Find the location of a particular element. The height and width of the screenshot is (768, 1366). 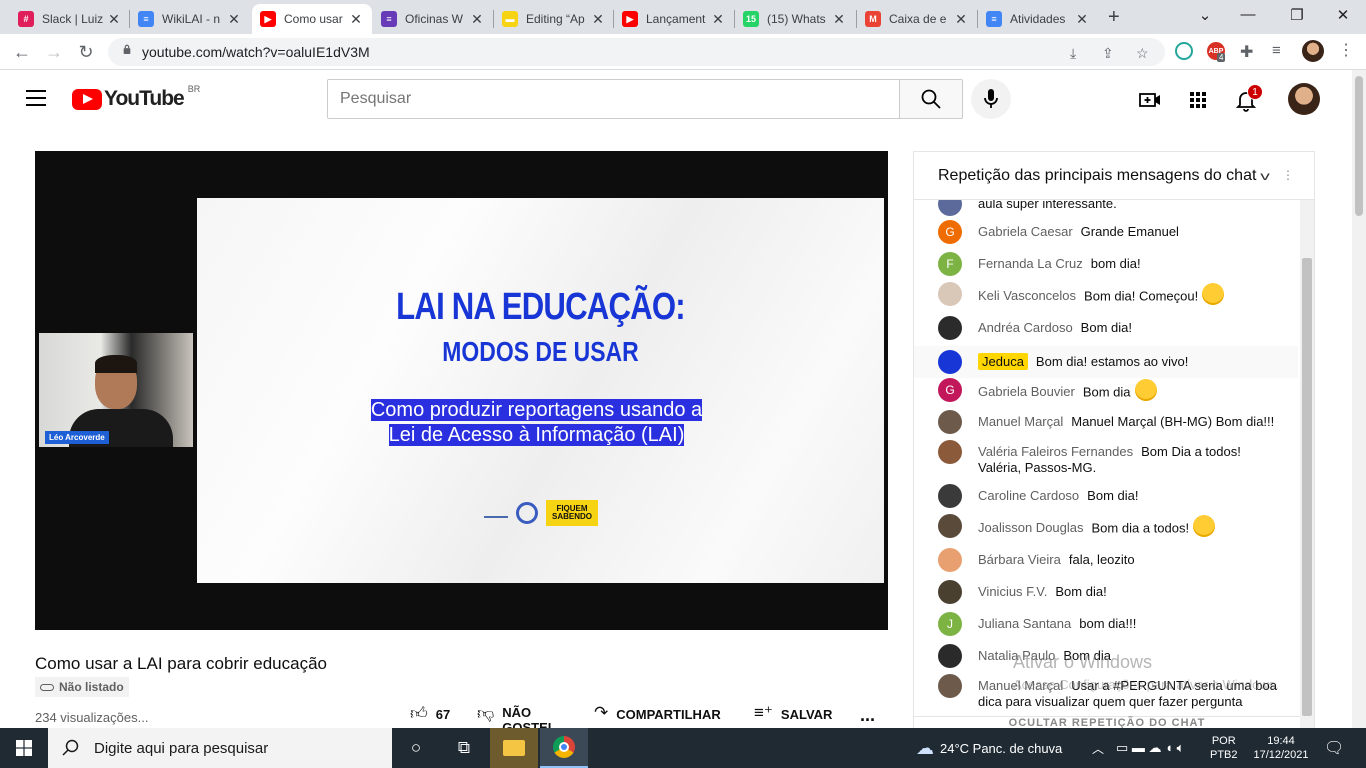

chevron-down-icon: v is located at coordinates (1266, 176).